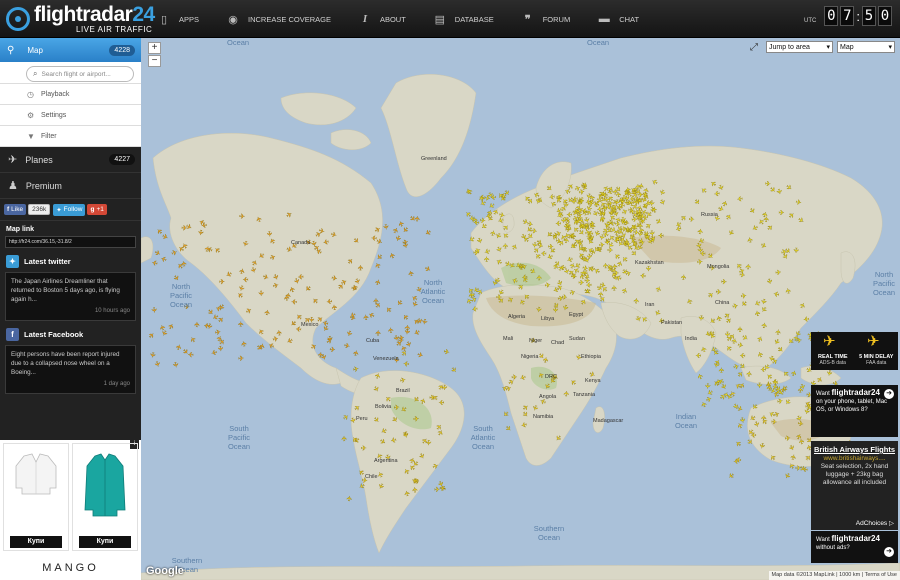  What do you see at coordinates (97, 209) in the screenshot?
I see `google-plus-button: g +1` at bounding box center [97, 209].